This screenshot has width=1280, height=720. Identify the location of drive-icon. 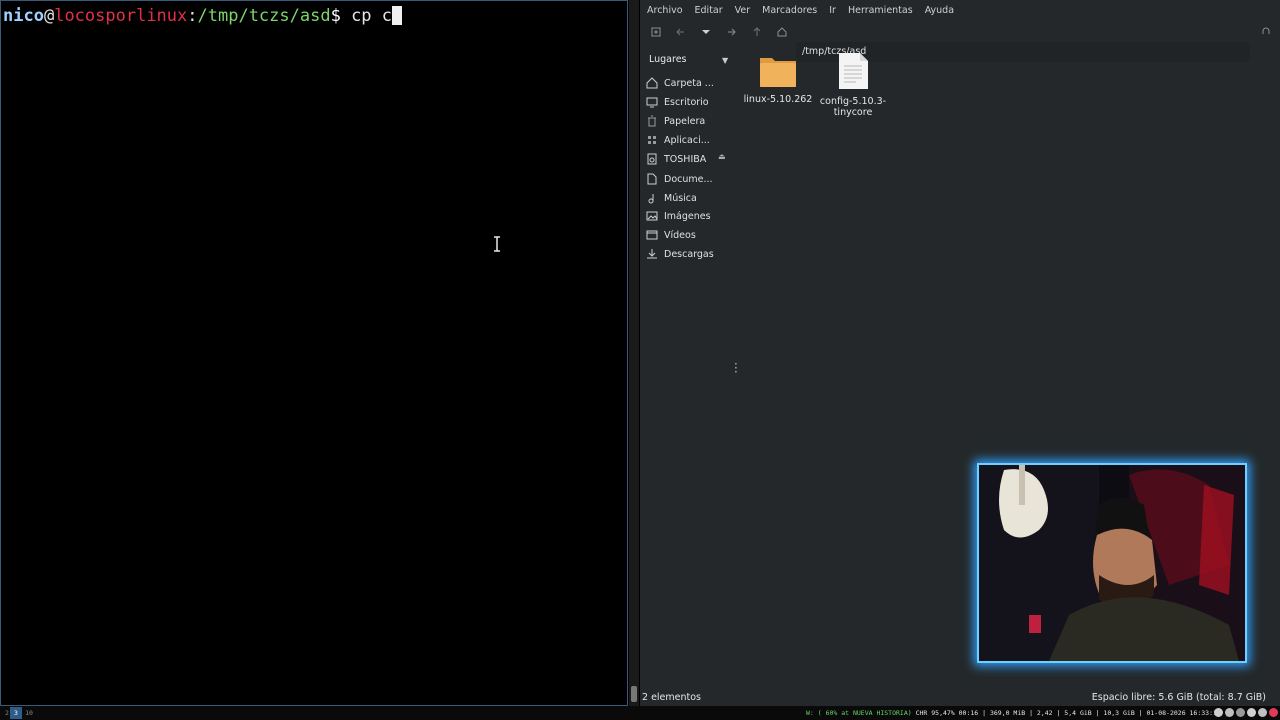
(652, 159).